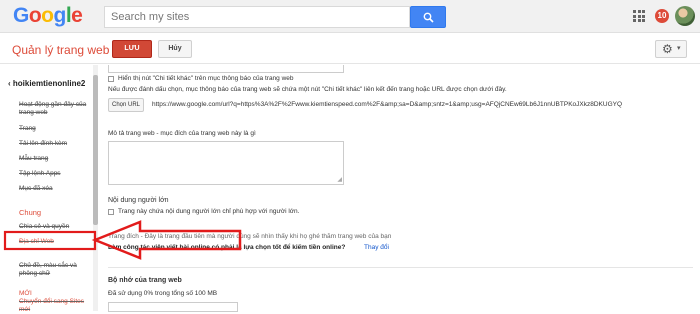  What do you see at coordinates (50, 240) in the screenshot?
I see `highlight-box` at bounding box center [50, 240].